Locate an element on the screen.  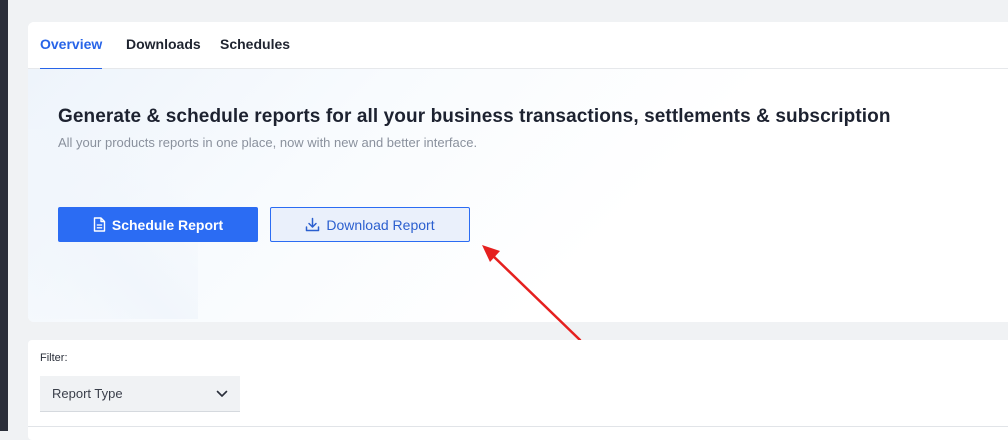
schedule-report-button: Schedule Report is located at coordinates (158, 224).